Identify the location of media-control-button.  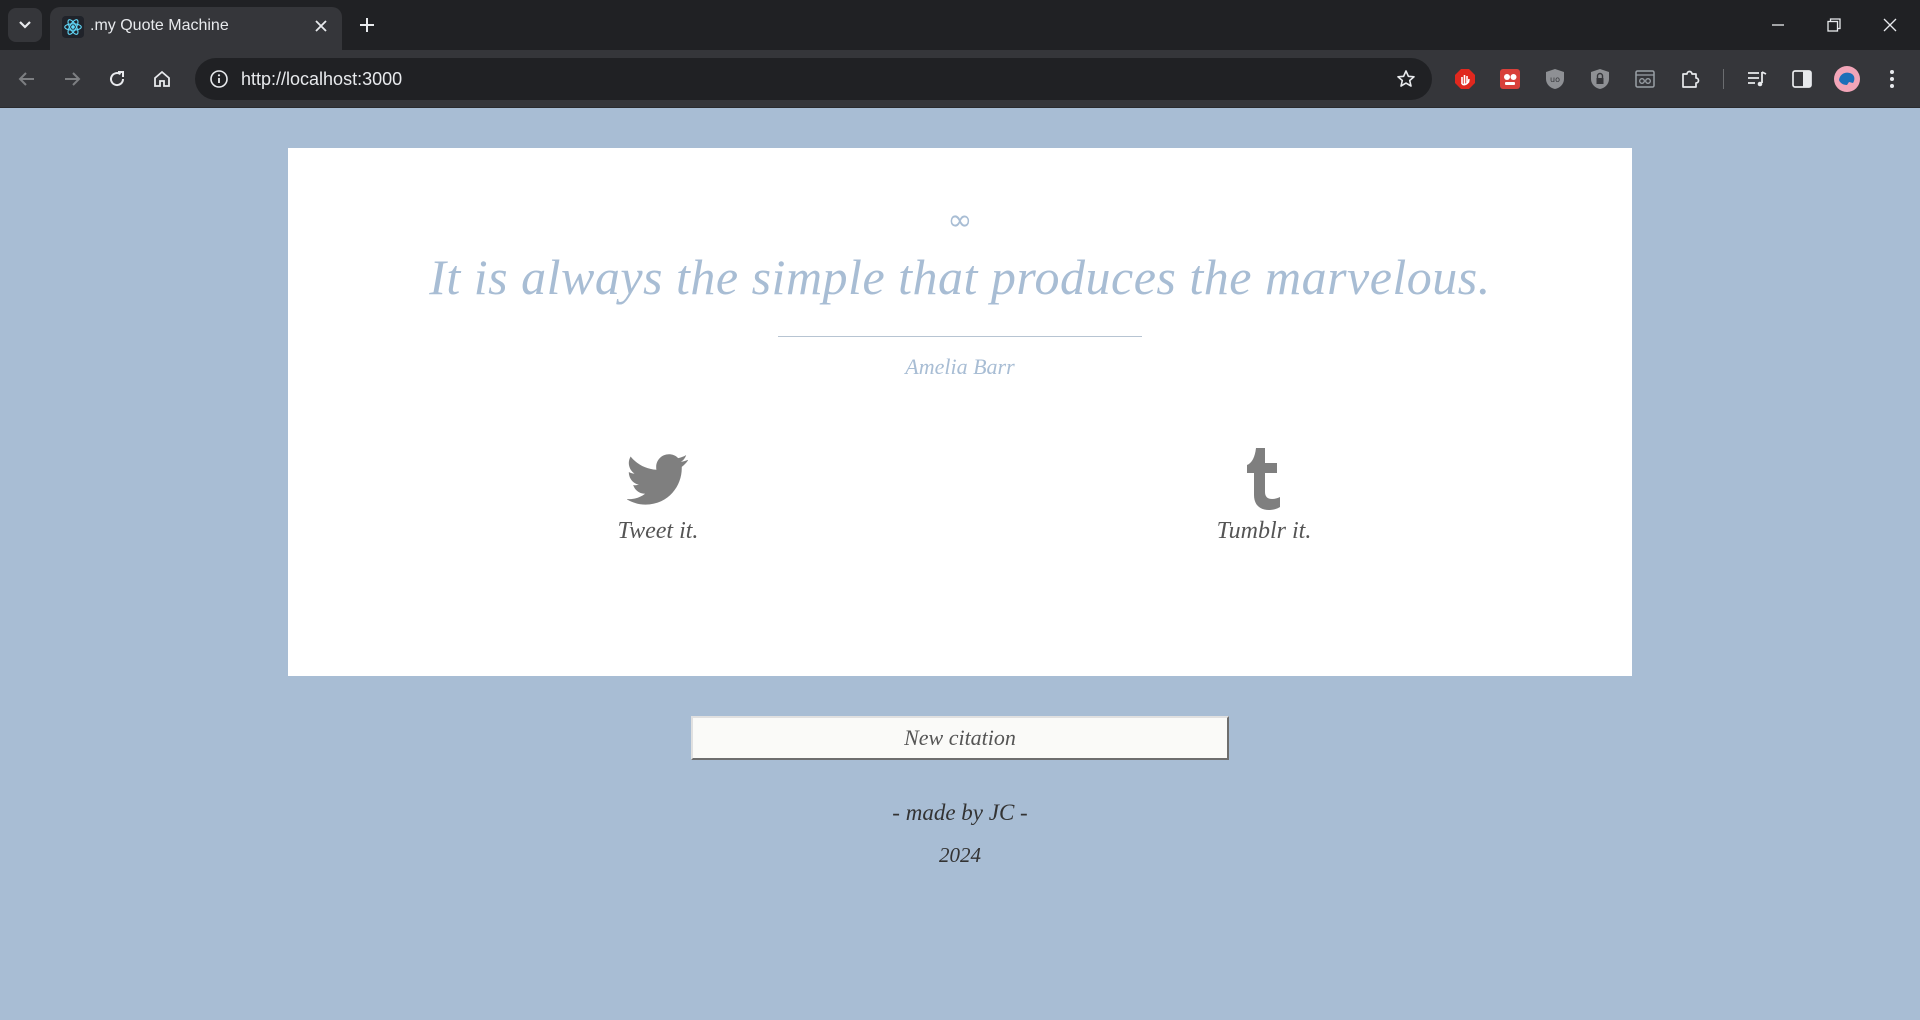
(1757, 79).